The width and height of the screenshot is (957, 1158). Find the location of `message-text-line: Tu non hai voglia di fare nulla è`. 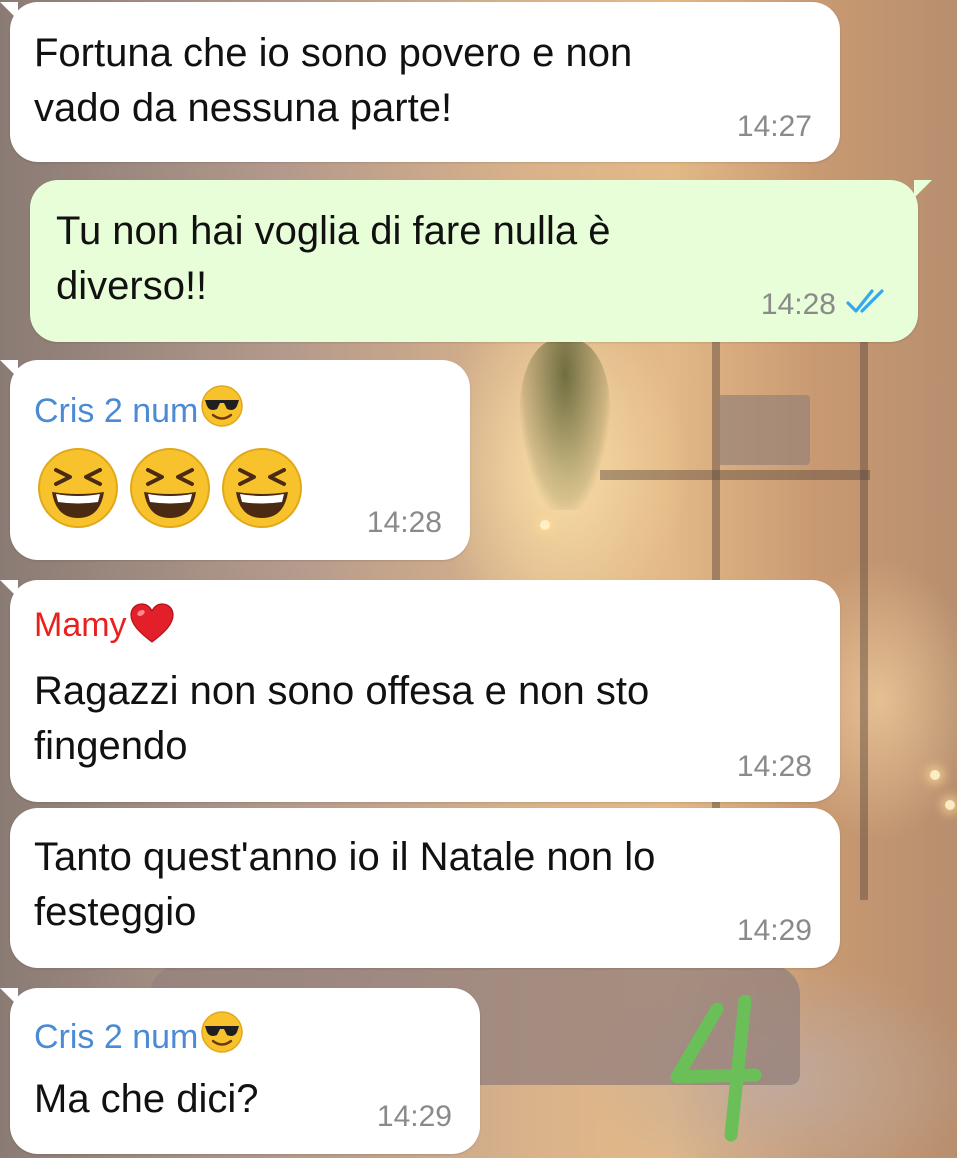

message-text-line: Tu non hai voglia di fare nulla è is located at coordinates (333, 231).